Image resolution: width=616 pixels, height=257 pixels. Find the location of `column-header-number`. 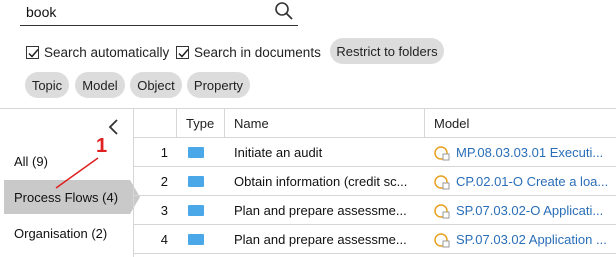

column-header-number is located at coordinates (154, 123).